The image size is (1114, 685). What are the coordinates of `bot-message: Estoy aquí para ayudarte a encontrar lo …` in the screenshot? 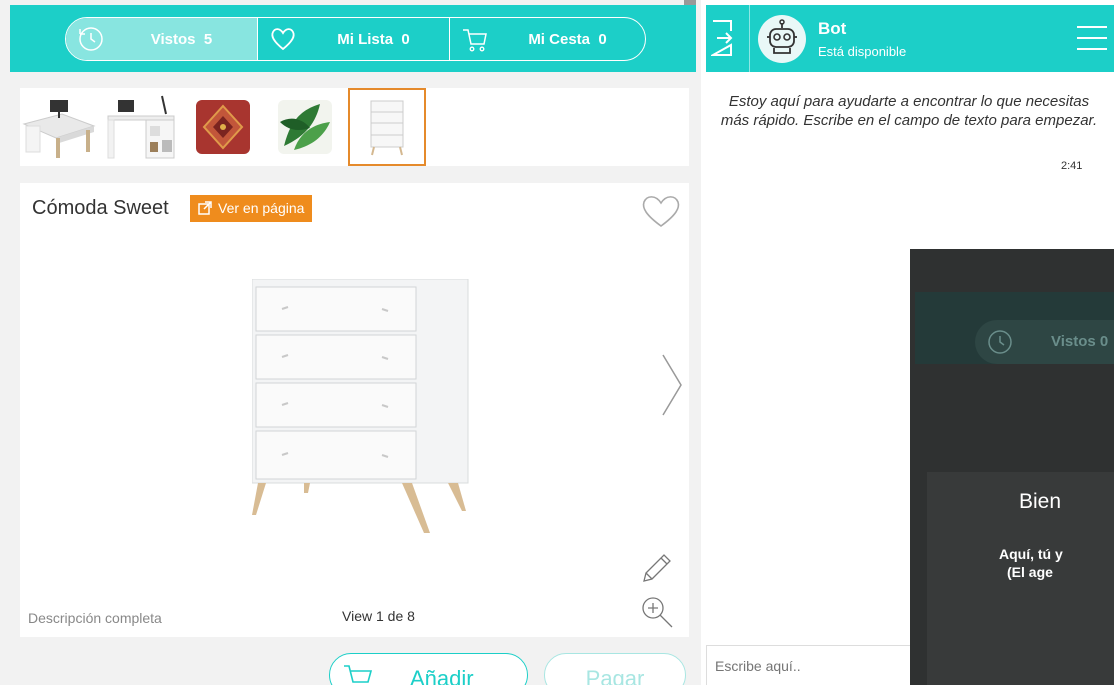 It's located at (909, 111).